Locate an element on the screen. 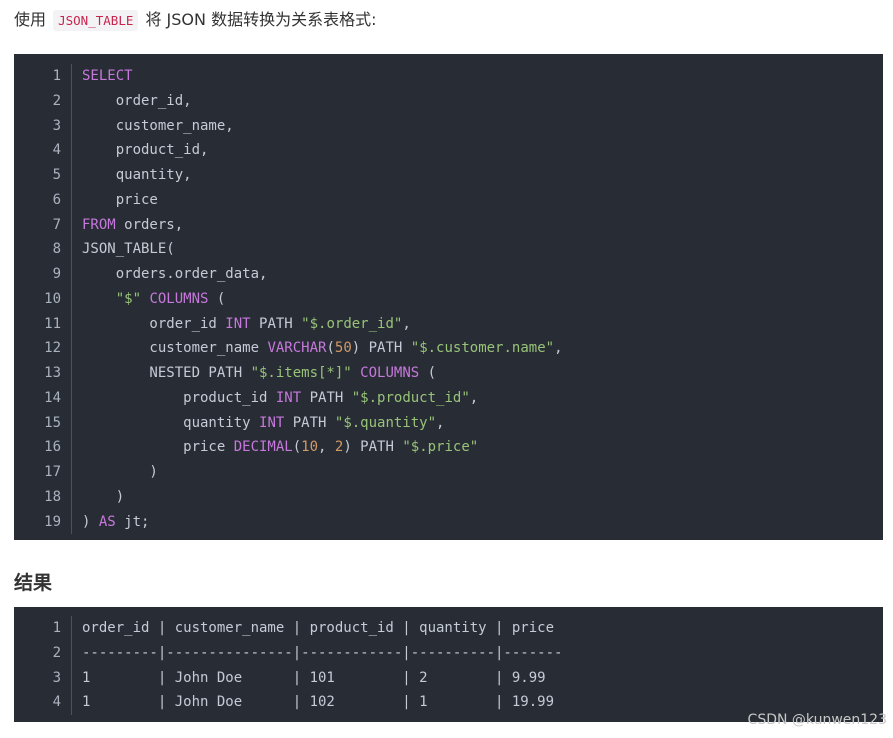 Image resolution: width=893 pixels, height=738 pixels. token-text: quantity is located at coordinates (171, 422).